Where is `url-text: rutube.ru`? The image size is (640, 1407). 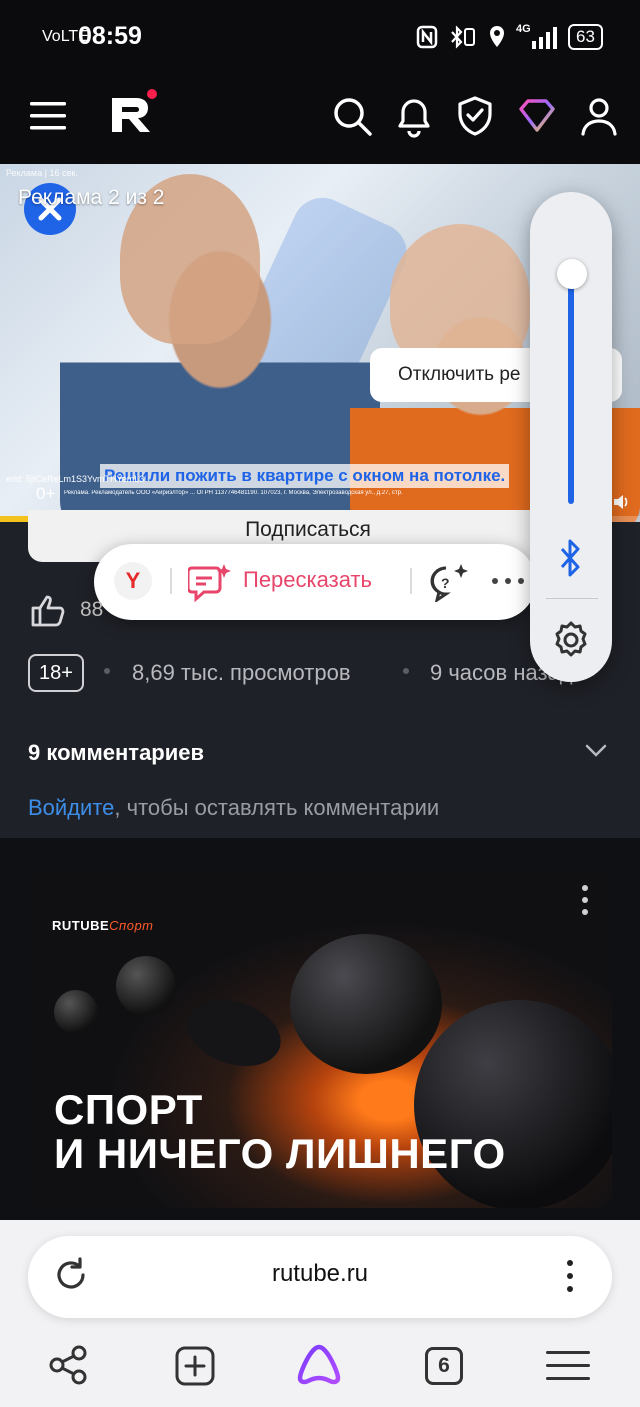
url-text: rutube.ru is located at coordinates (320, 1274).